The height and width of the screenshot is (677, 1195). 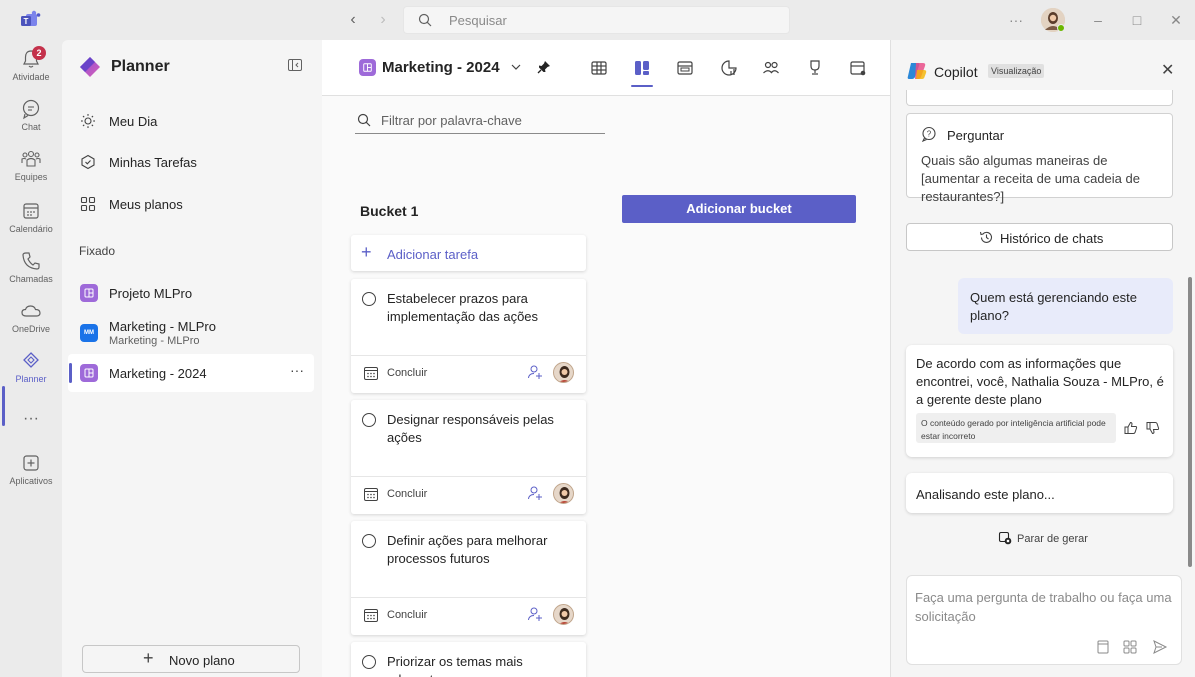 I want to click on planner-logo-icon, so click(x=90, y=67).